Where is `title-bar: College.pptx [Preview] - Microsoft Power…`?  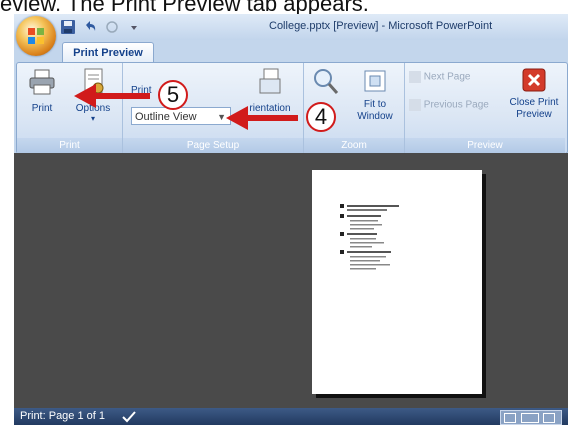 title-bar: College.pptx [Preview] - Microsoft Power… is located at coordinates (291, 27).